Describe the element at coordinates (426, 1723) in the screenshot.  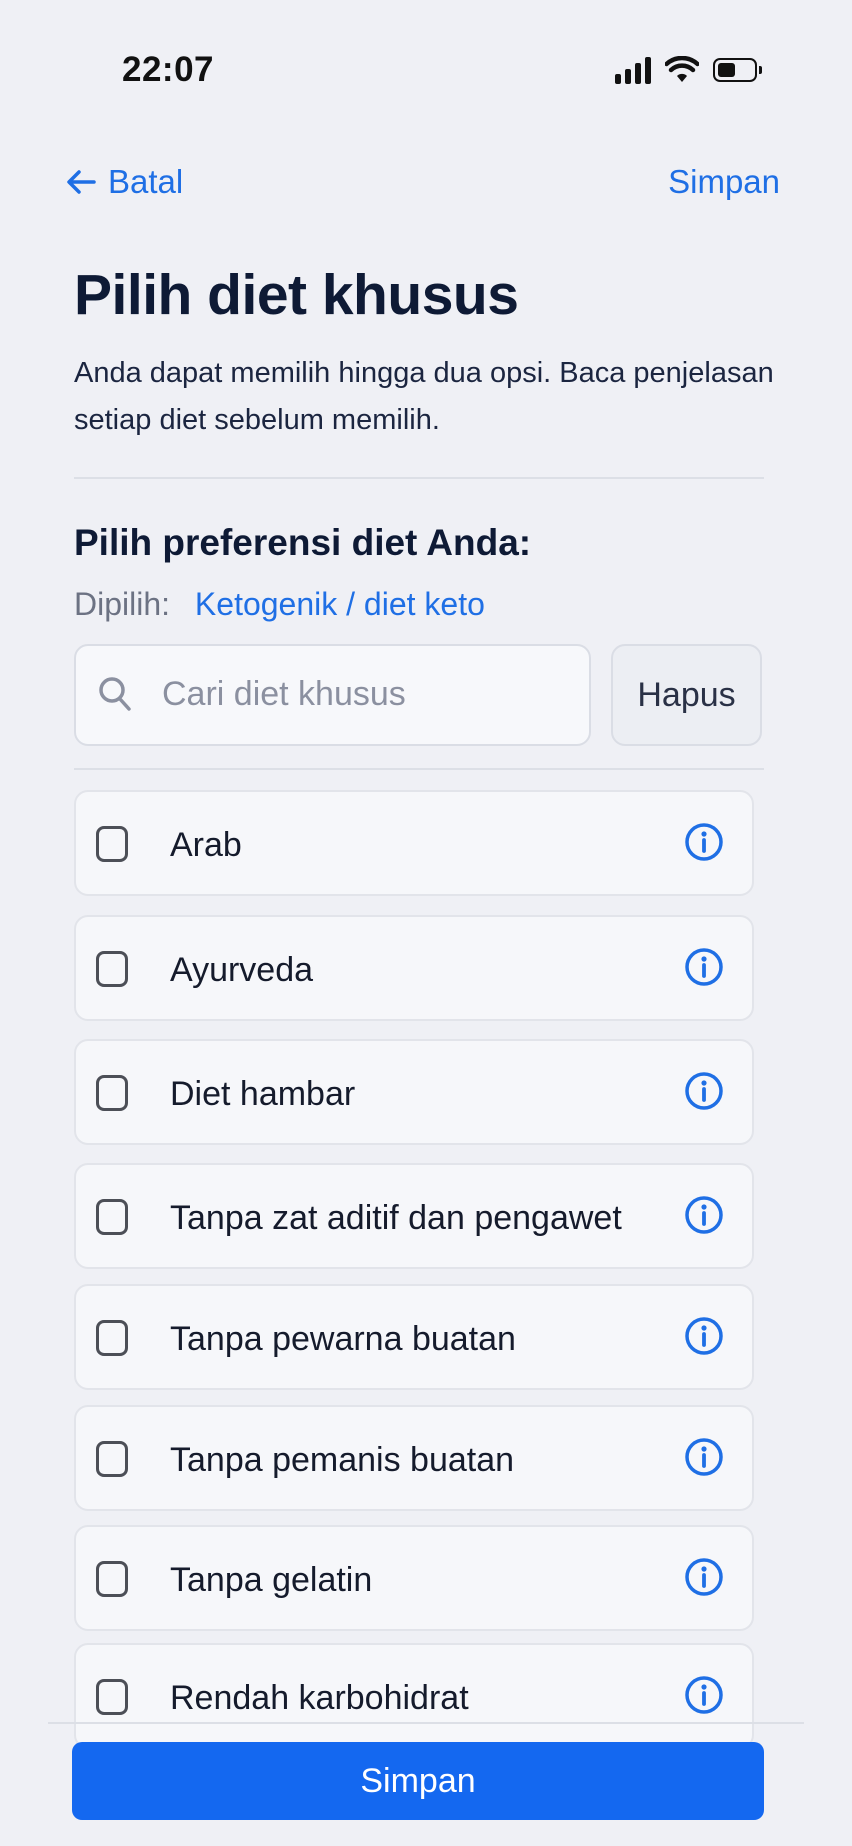
I see `footer-divider` at that location.